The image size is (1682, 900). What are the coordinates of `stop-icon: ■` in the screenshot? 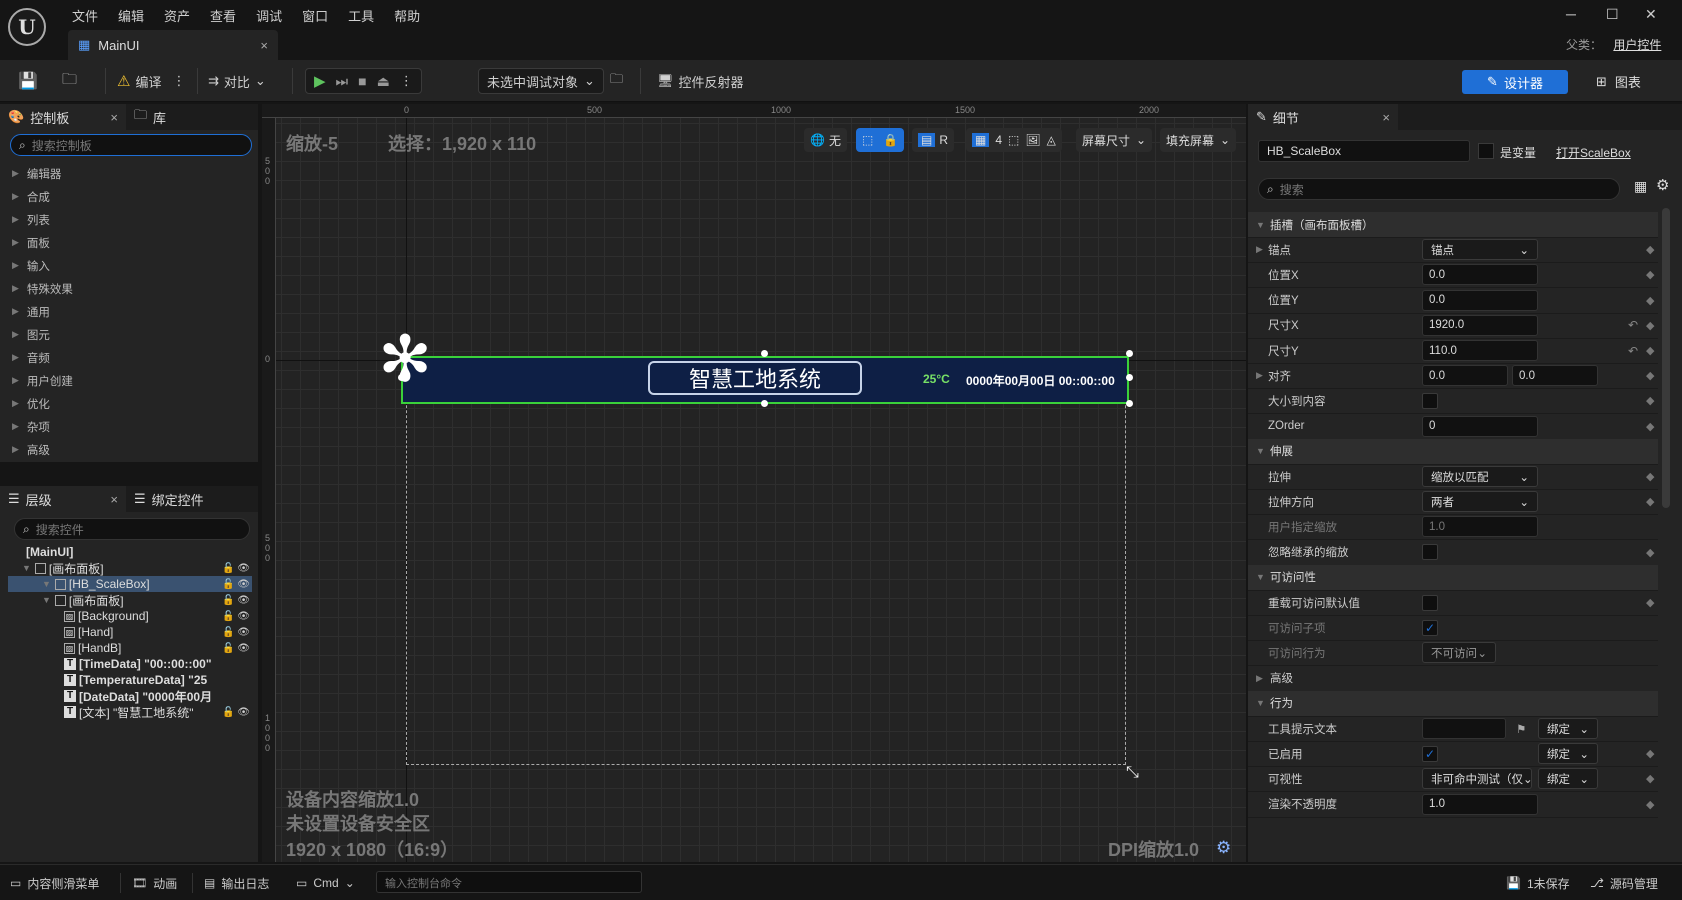 It's located at (362, 81).